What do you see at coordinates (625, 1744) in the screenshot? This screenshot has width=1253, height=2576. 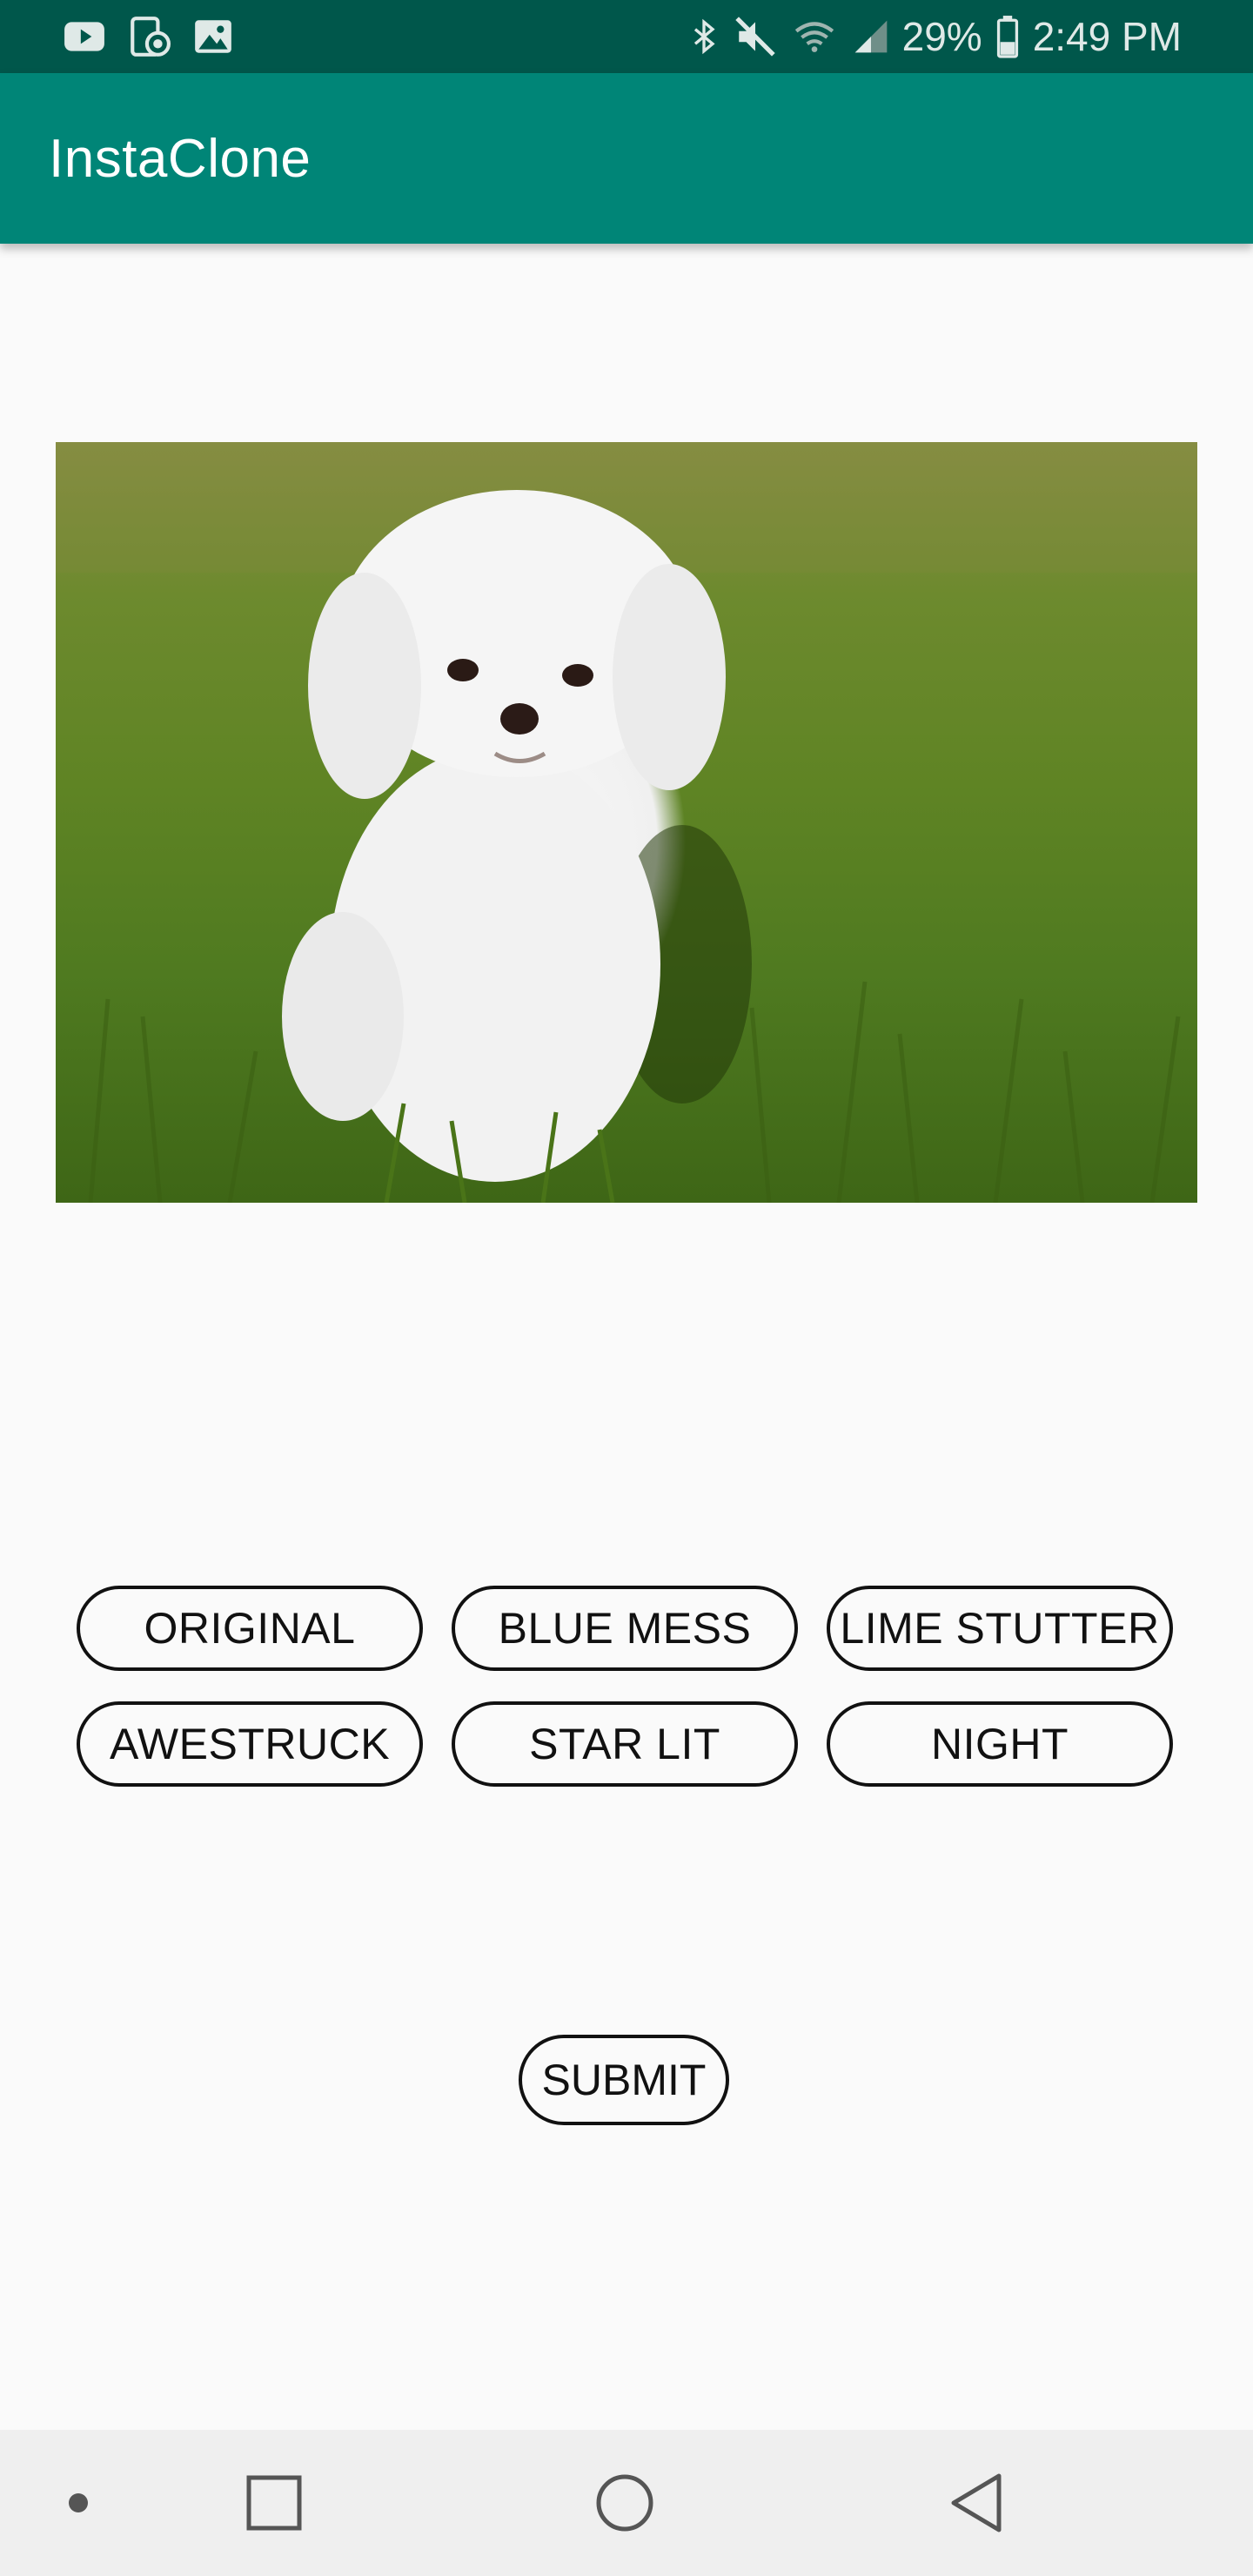 I see `filter-star-lit-button: STAR LIT` at bounding box center [625, 1744].